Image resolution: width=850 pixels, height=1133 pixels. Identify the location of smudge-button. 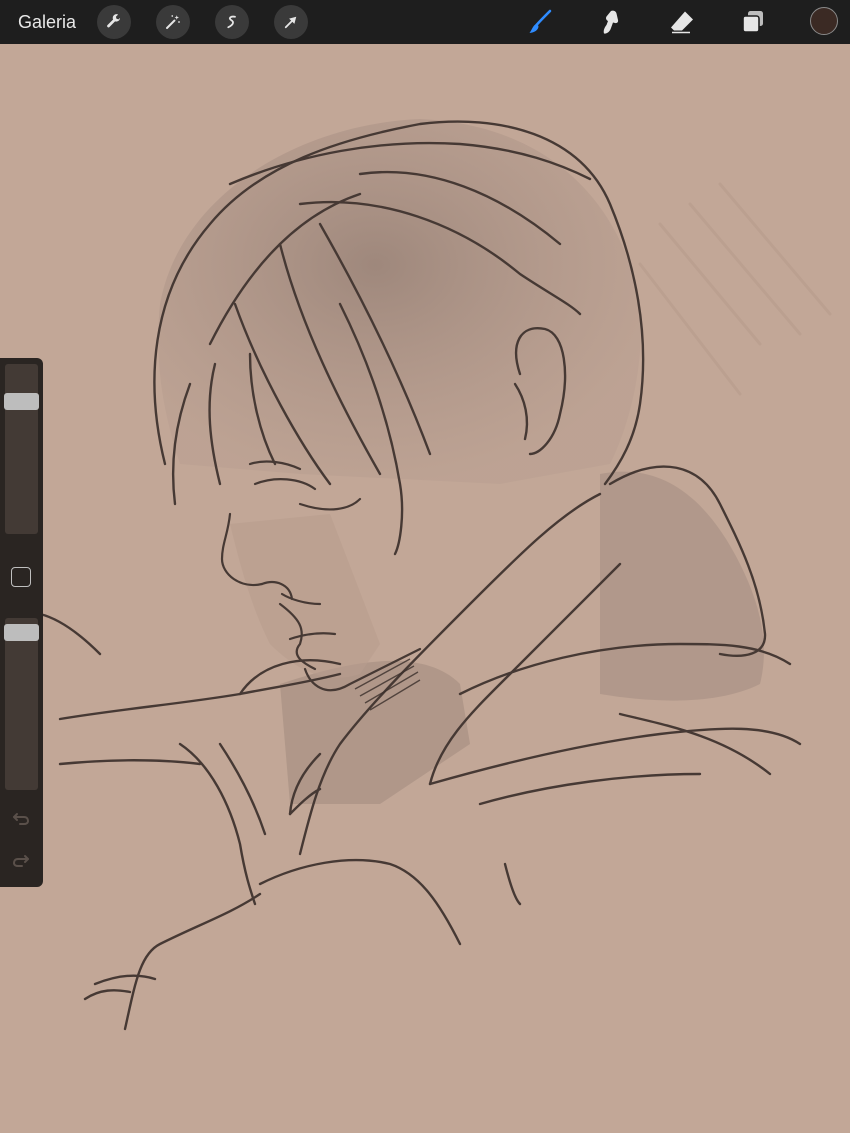
(611, 22).